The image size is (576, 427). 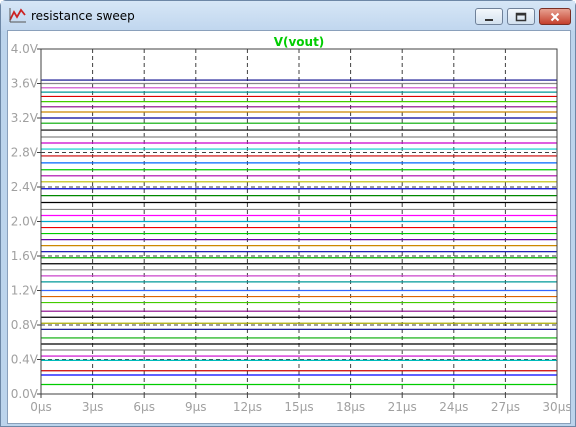 I want to click on x-tick-label: 21µs, so click(x=402, y=407).